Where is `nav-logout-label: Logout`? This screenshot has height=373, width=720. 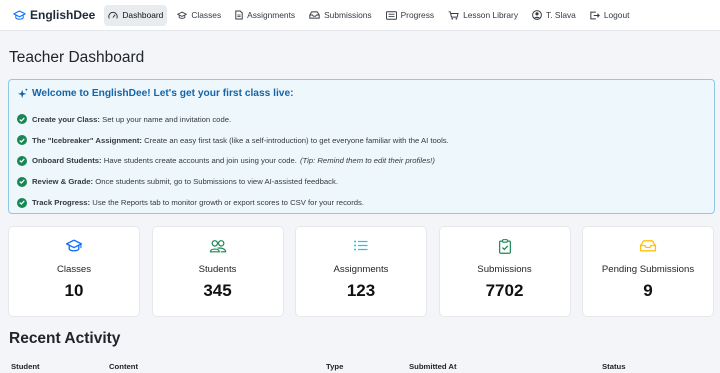 nav-logout-label: Logout is located at coordinates (616, 15).